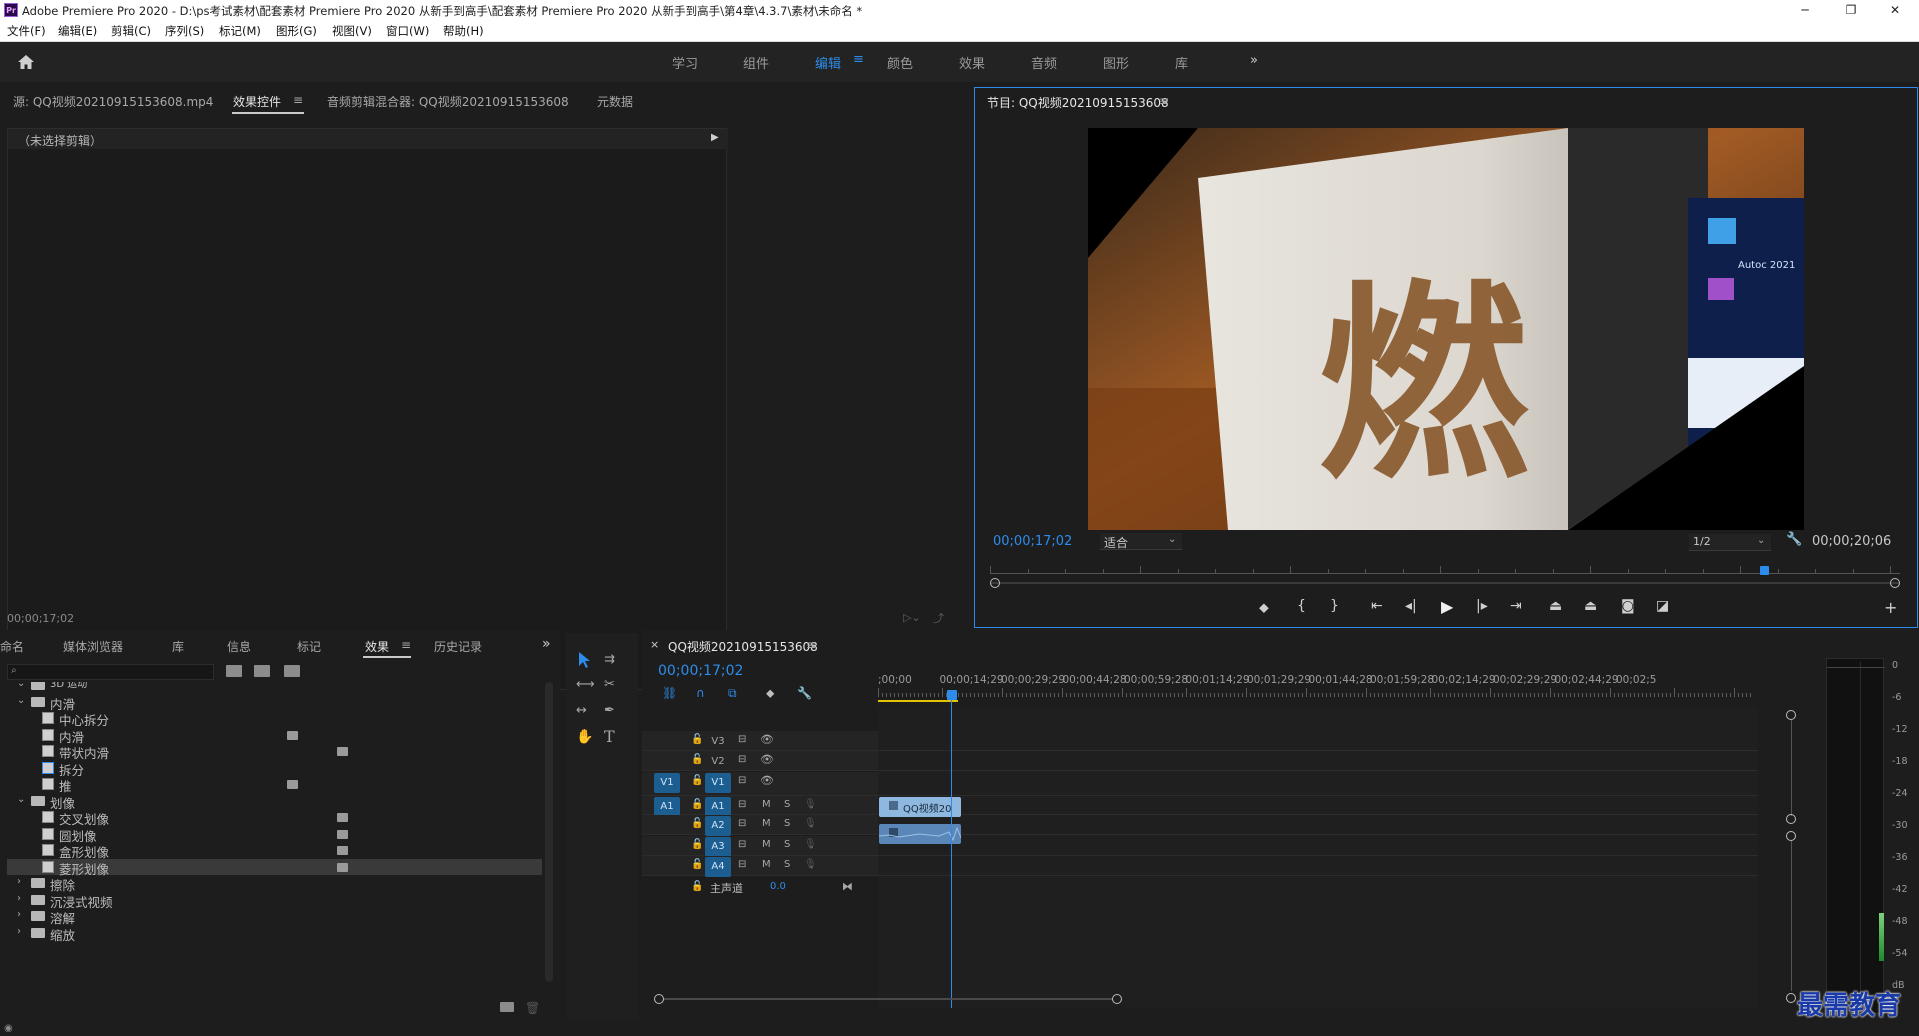 The image size is (1919, 1036). Describe the element at coordinates (1516, 606) in the screenshot. I see `go-to-out-icon: ⇥` at that location.